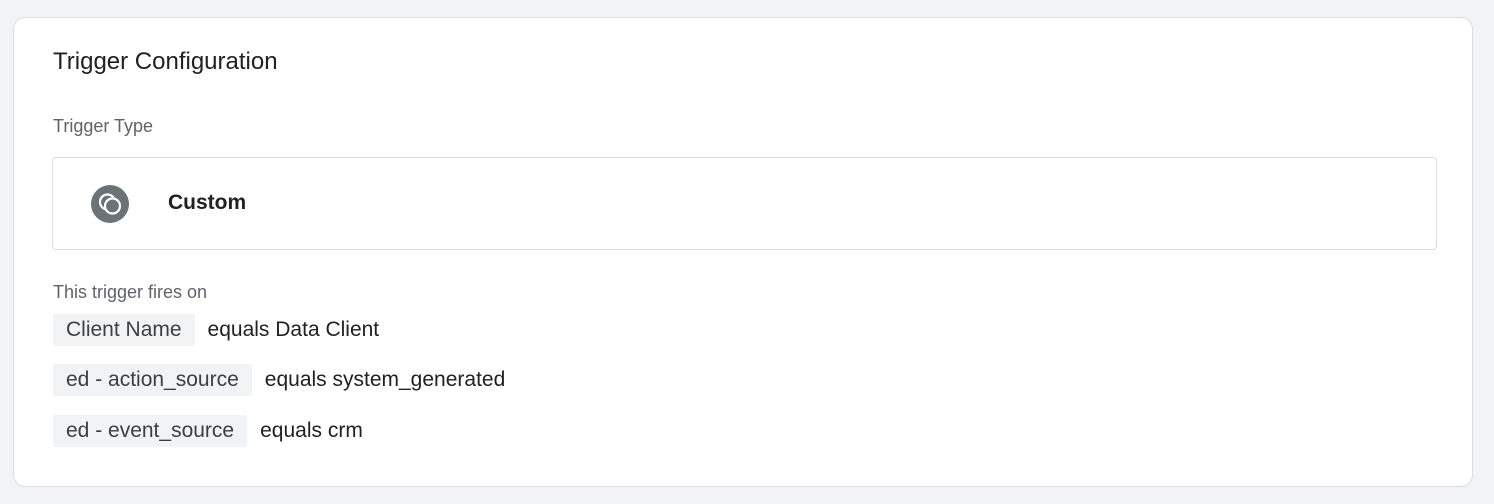 Image resolution: width=1494 pixels, height=504 pixels. I want to click on card-title: Trigger Configuration, so click(165, 61).